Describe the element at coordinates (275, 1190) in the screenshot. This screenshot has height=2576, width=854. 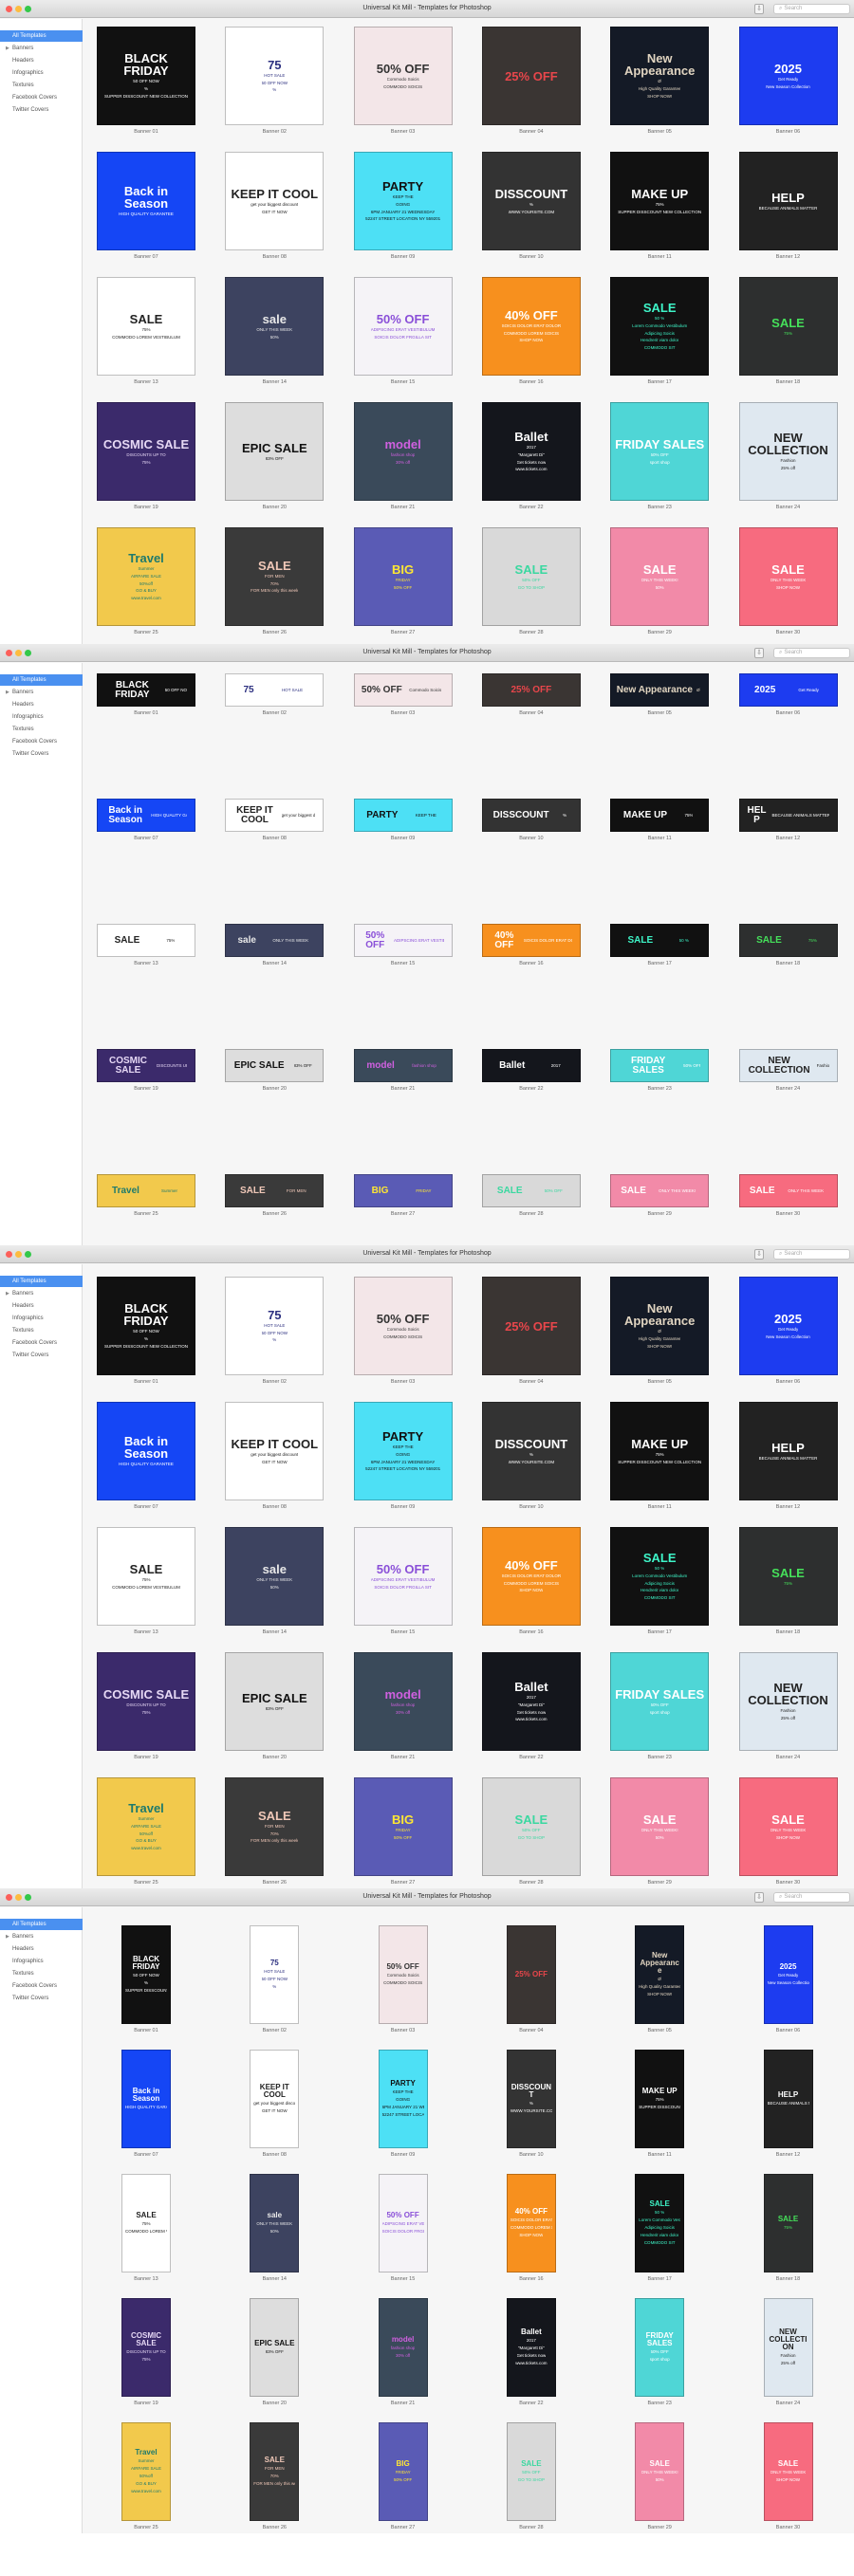
I see `template-thumbnail: SALE FOR MEN` at that location.